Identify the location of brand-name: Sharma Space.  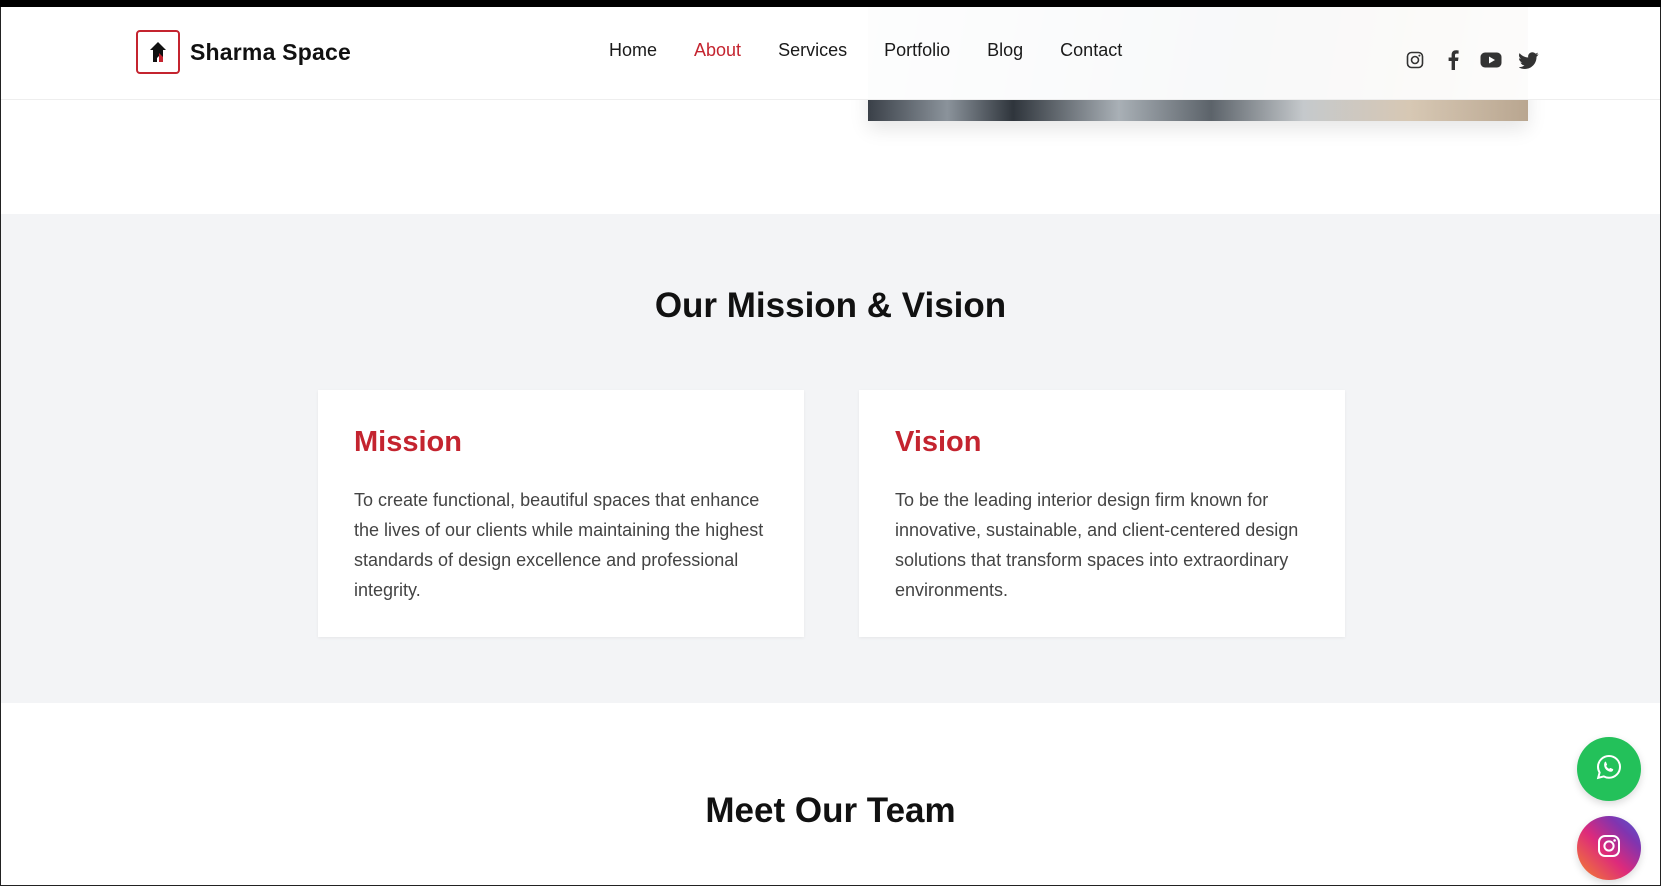
(270, 51).